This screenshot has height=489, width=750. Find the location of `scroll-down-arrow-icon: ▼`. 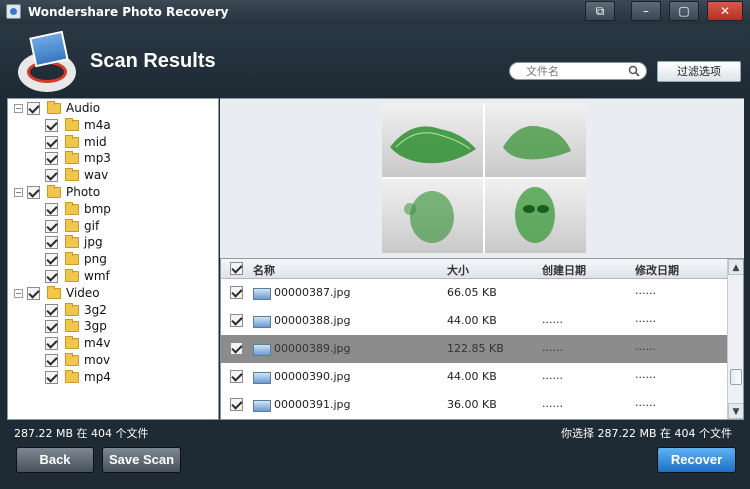

scroll-down-arrow-icon: ▼ is located at coordinates (735, 411).